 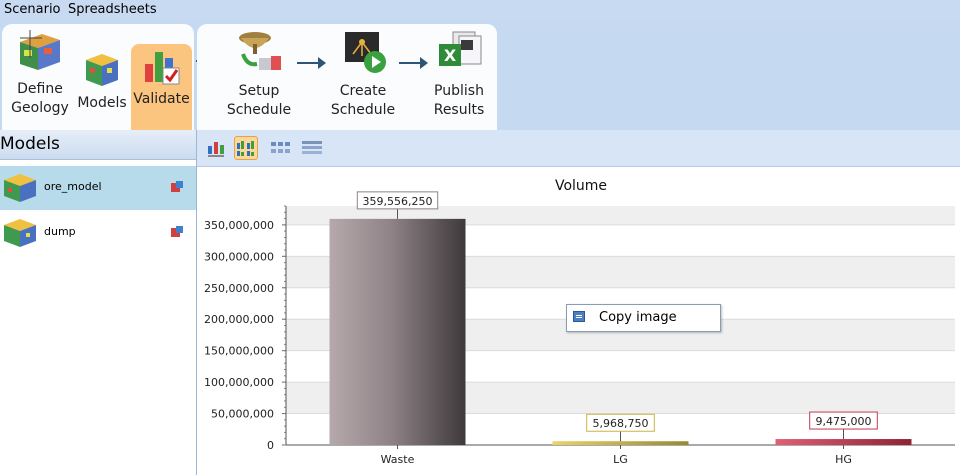 What do you see at coordinates (460, 48) in the screenshot?
I see `publish-results-icon: X` at bounding box center [460, 48].